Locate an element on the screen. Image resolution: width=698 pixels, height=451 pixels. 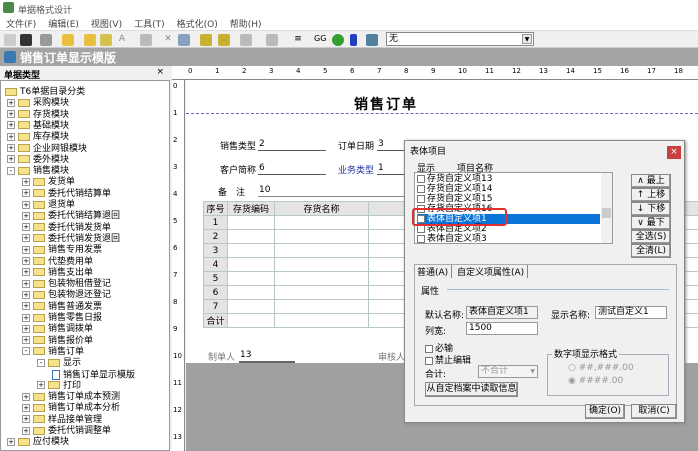
format-radio-2: ◉ ####.00 is located at coordinates (595, 381).